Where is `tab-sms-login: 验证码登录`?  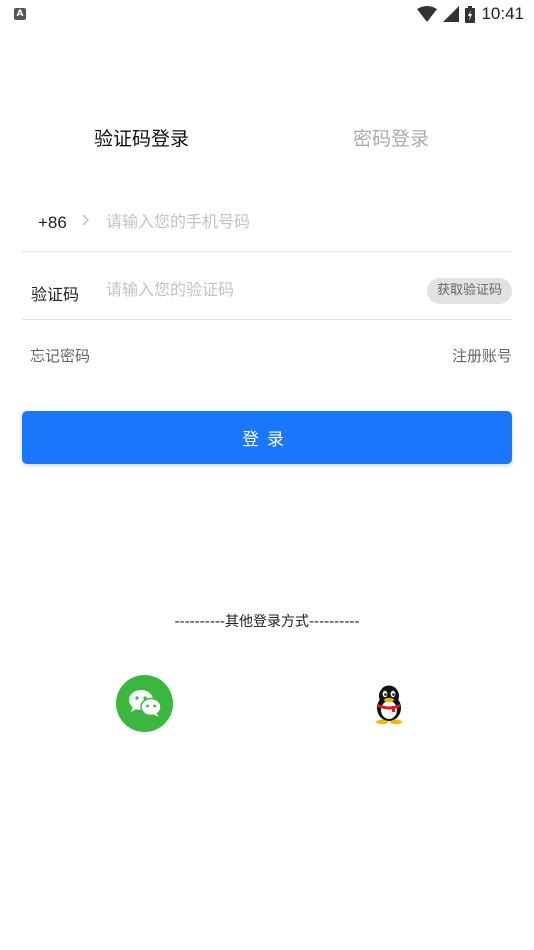
tab-sms-login: 验证码登录 is located at coordinates (141, 137).